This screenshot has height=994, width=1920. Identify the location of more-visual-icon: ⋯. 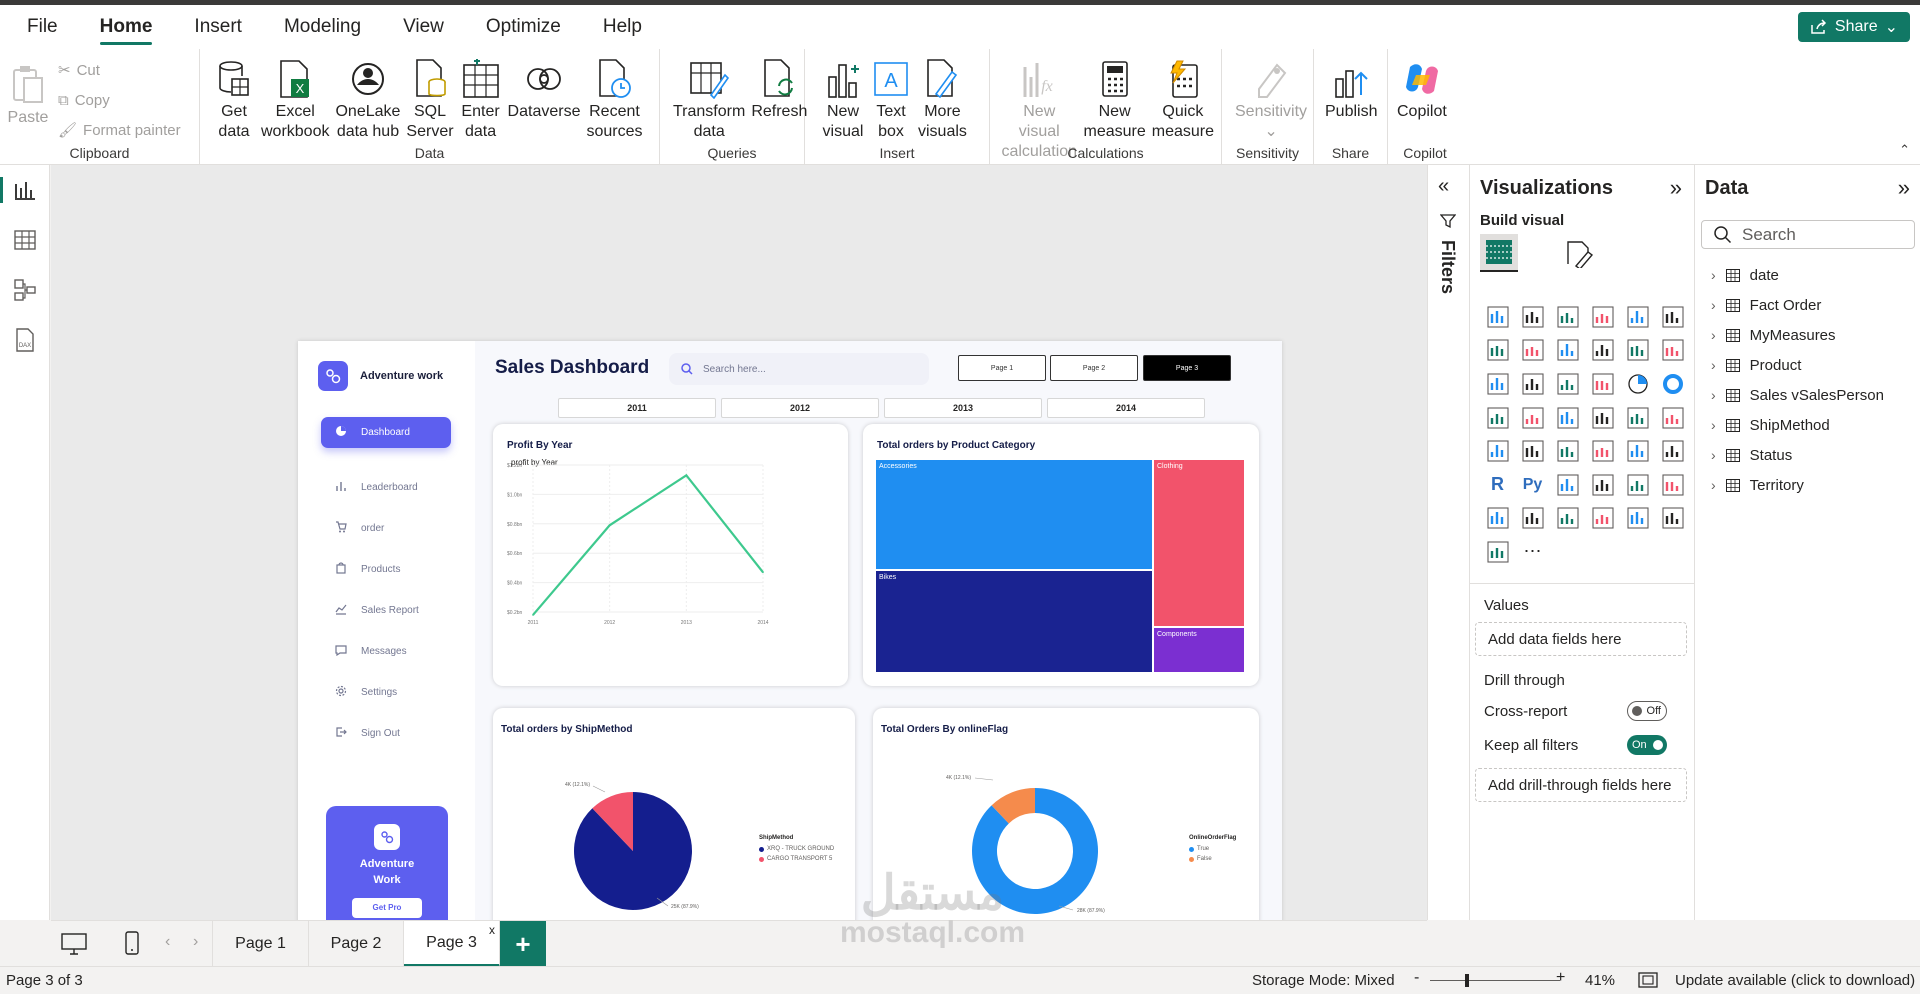
(1532, 552).